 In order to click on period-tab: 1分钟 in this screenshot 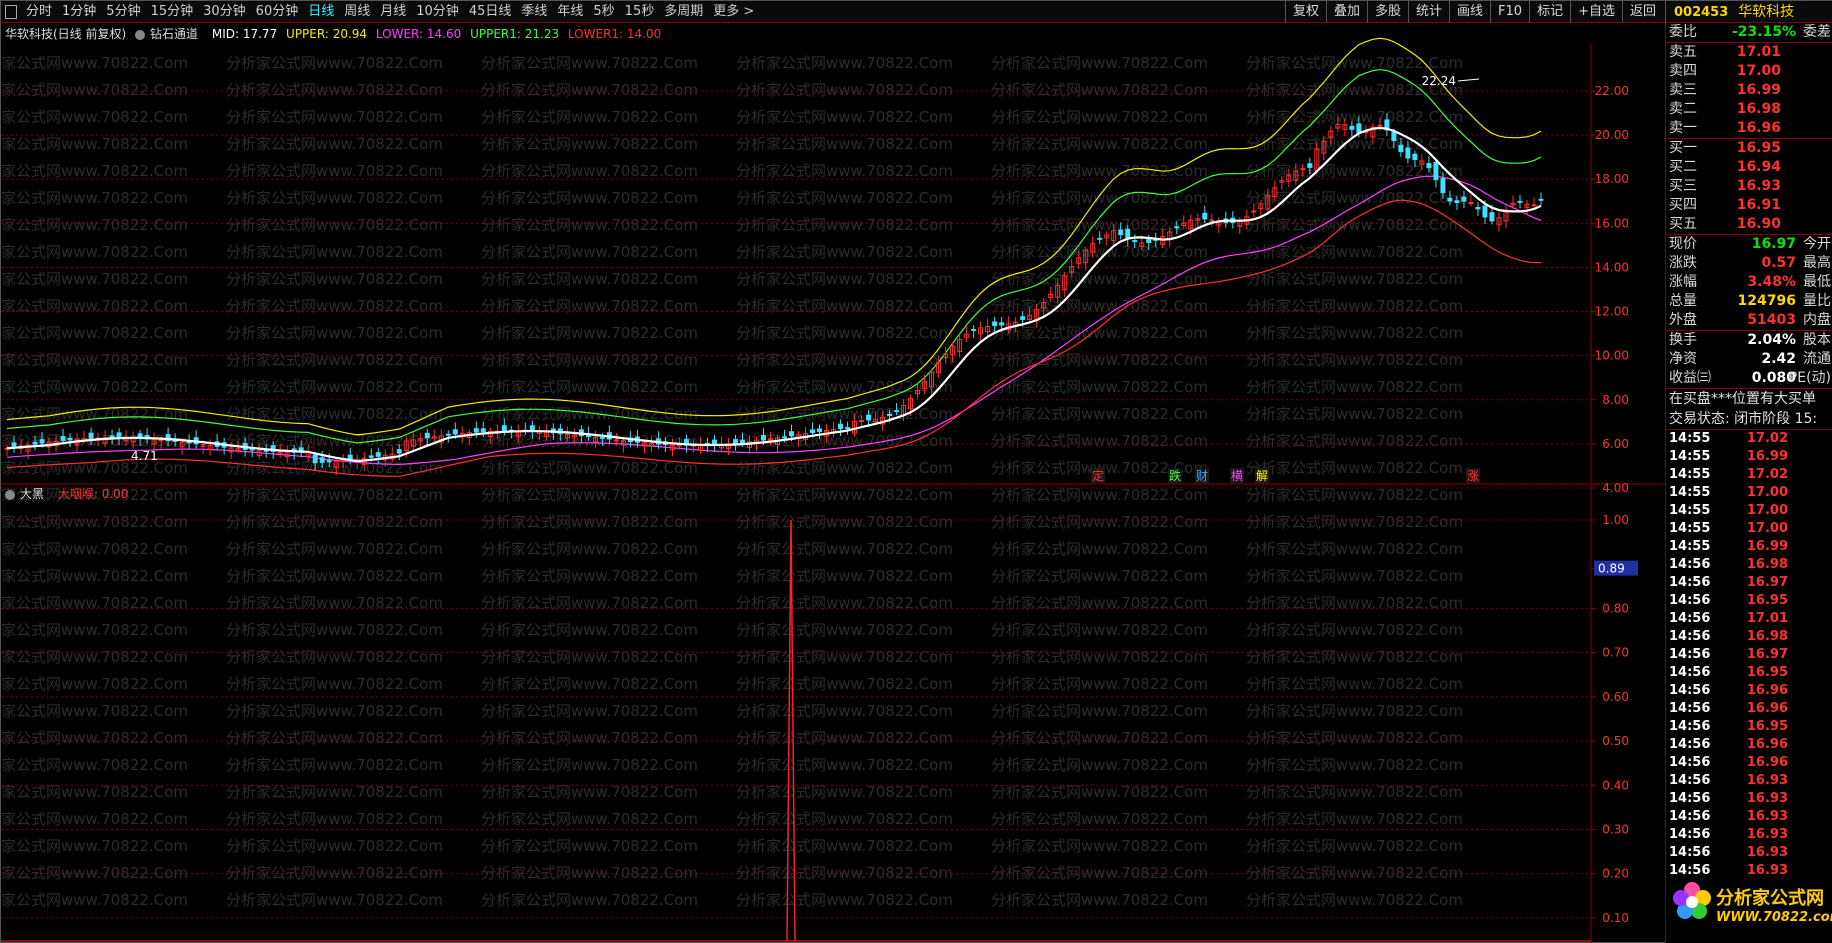, I will do `click(79, 12)`.